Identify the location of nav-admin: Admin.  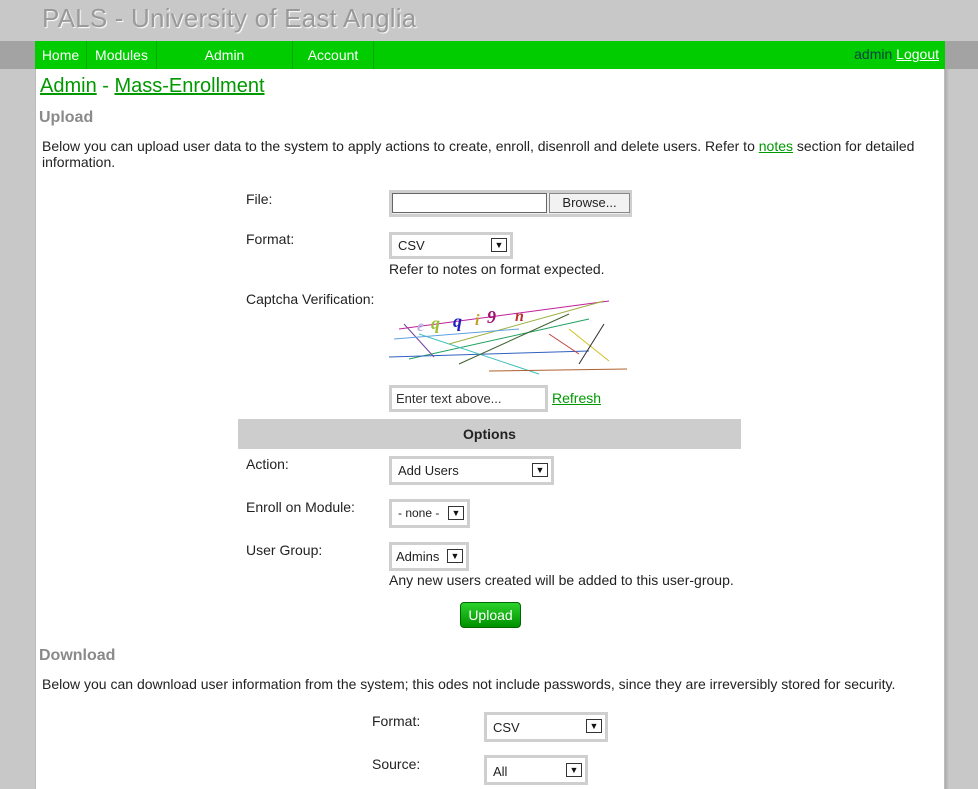
(225, 55).